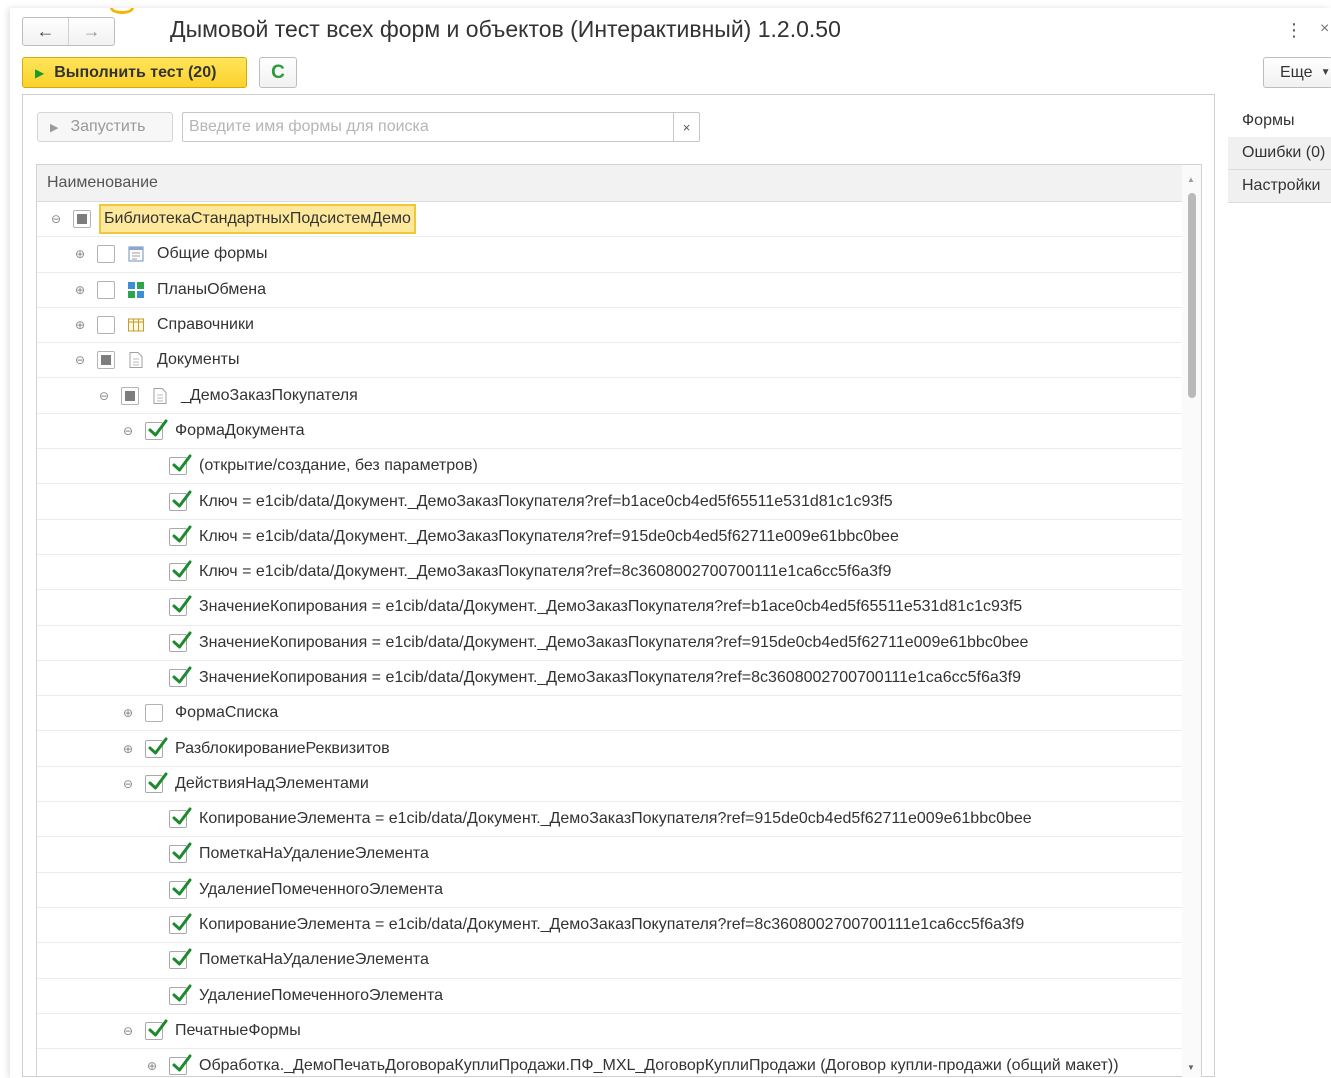 The width and height of the screenshot is (1331, 1078). Describe the element at coordinates (609, 467) in the screenshot. I see `tree-row: ⊖(открытие/создание, без параметров)` at that location.